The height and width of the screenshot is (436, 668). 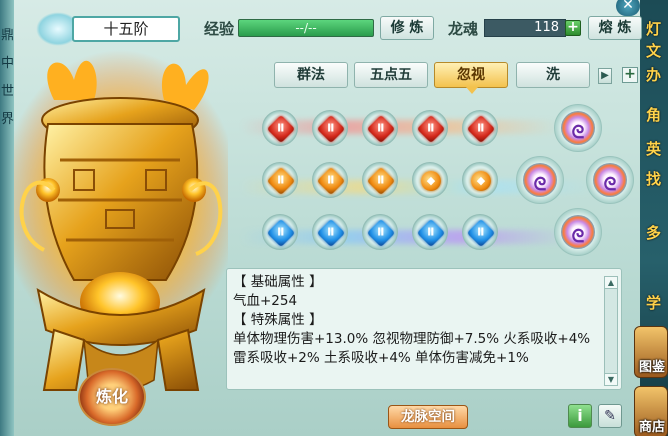 I want to click on special-attr-line: 单体物理伤害+13.0% 忽视物理防御+7.5% 火系吸收+4%, so click(x=412, y=339).